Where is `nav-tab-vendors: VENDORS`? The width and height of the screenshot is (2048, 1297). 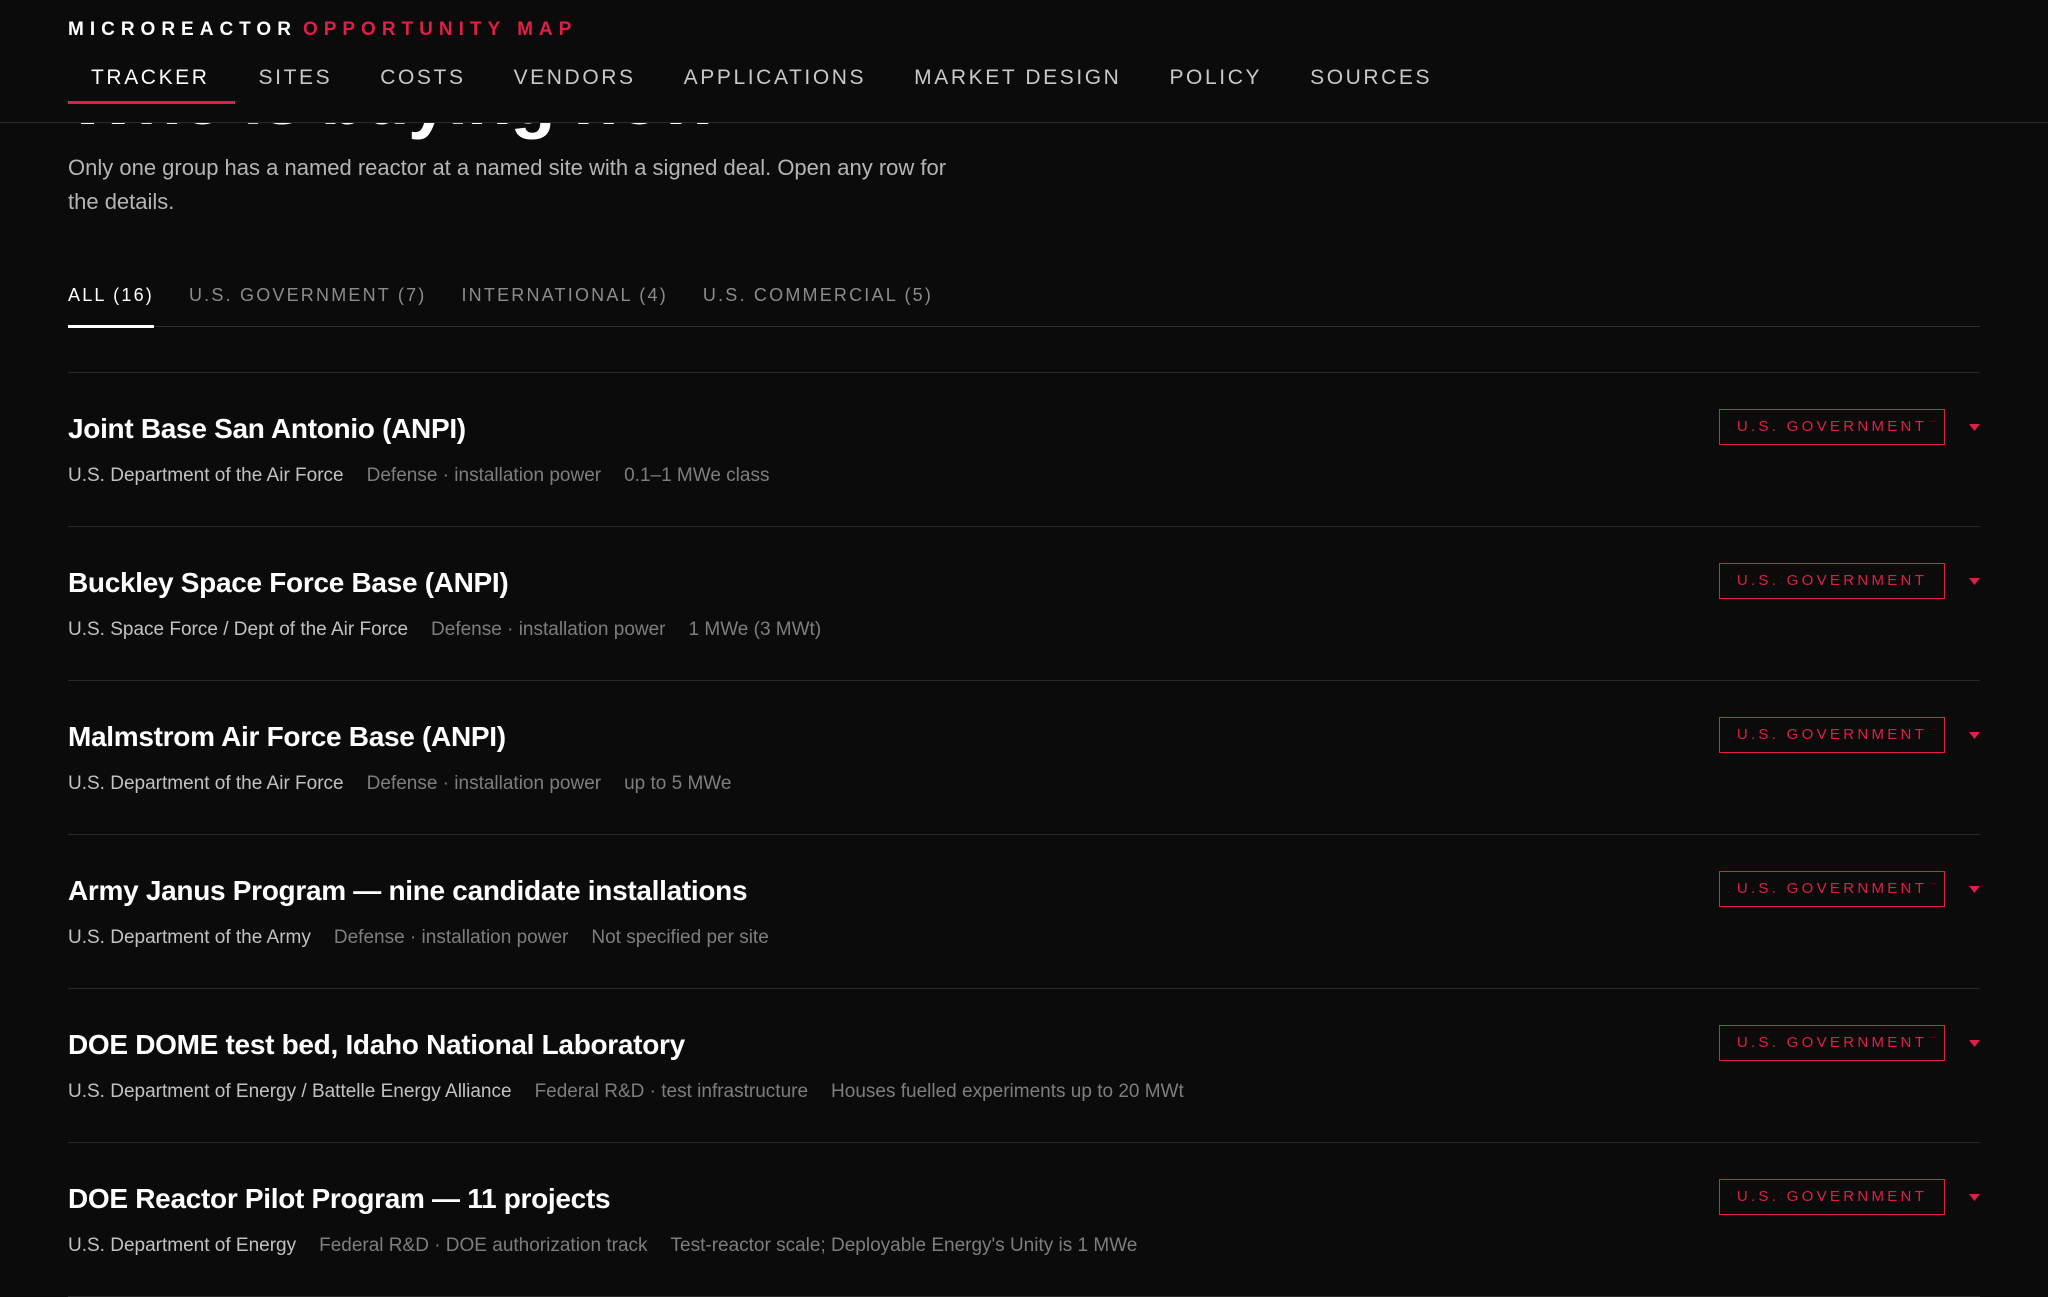 nav-tab-vendors: VENDORS is located at coordinates (575, 82).